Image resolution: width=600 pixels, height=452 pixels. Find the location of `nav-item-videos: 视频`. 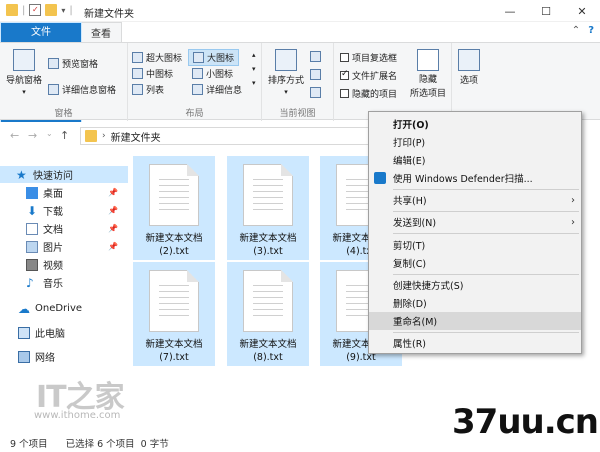

nav-item-videos: 视频 is located at coordinates (64, 264).